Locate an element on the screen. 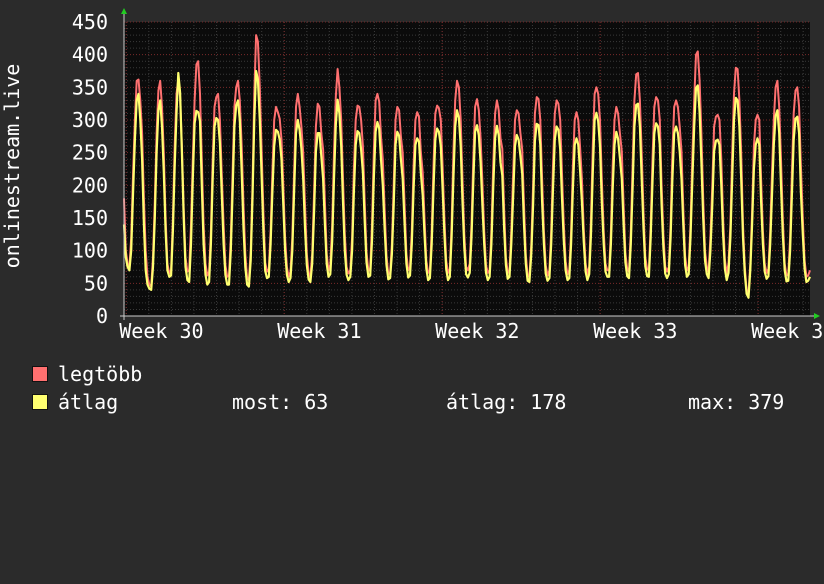 This screenshot has width=824, height=584. x-tick-label: Week 31 is located at coordinates (319, 331).